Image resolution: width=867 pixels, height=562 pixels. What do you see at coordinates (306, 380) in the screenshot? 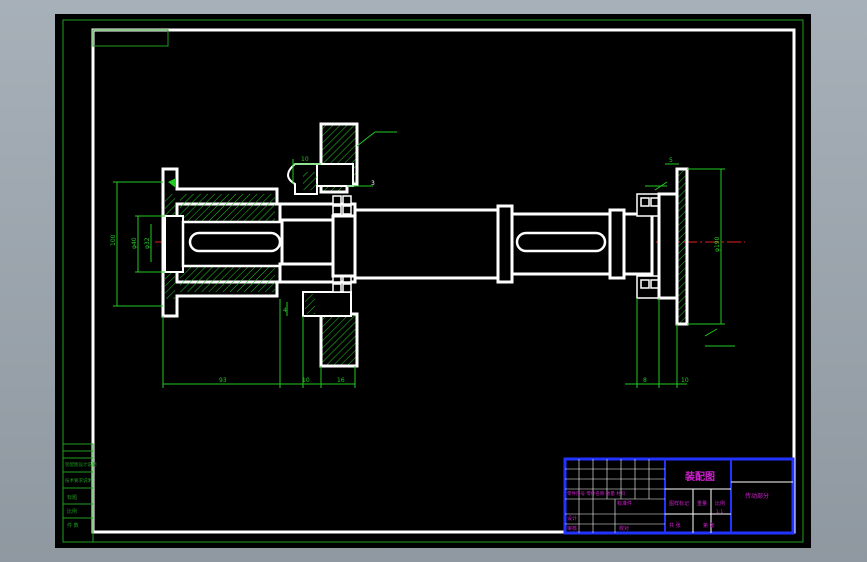
I see `dim-bottom-10: 10` at bounding box center [306, 380].